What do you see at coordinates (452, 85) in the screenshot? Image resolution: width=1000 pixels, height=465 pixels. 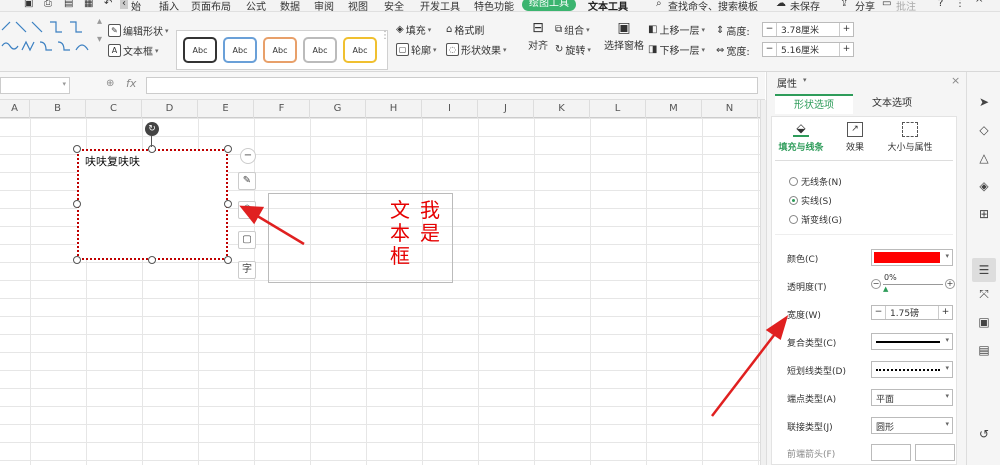 I see `formula-input` at bounding box center [452, 85].